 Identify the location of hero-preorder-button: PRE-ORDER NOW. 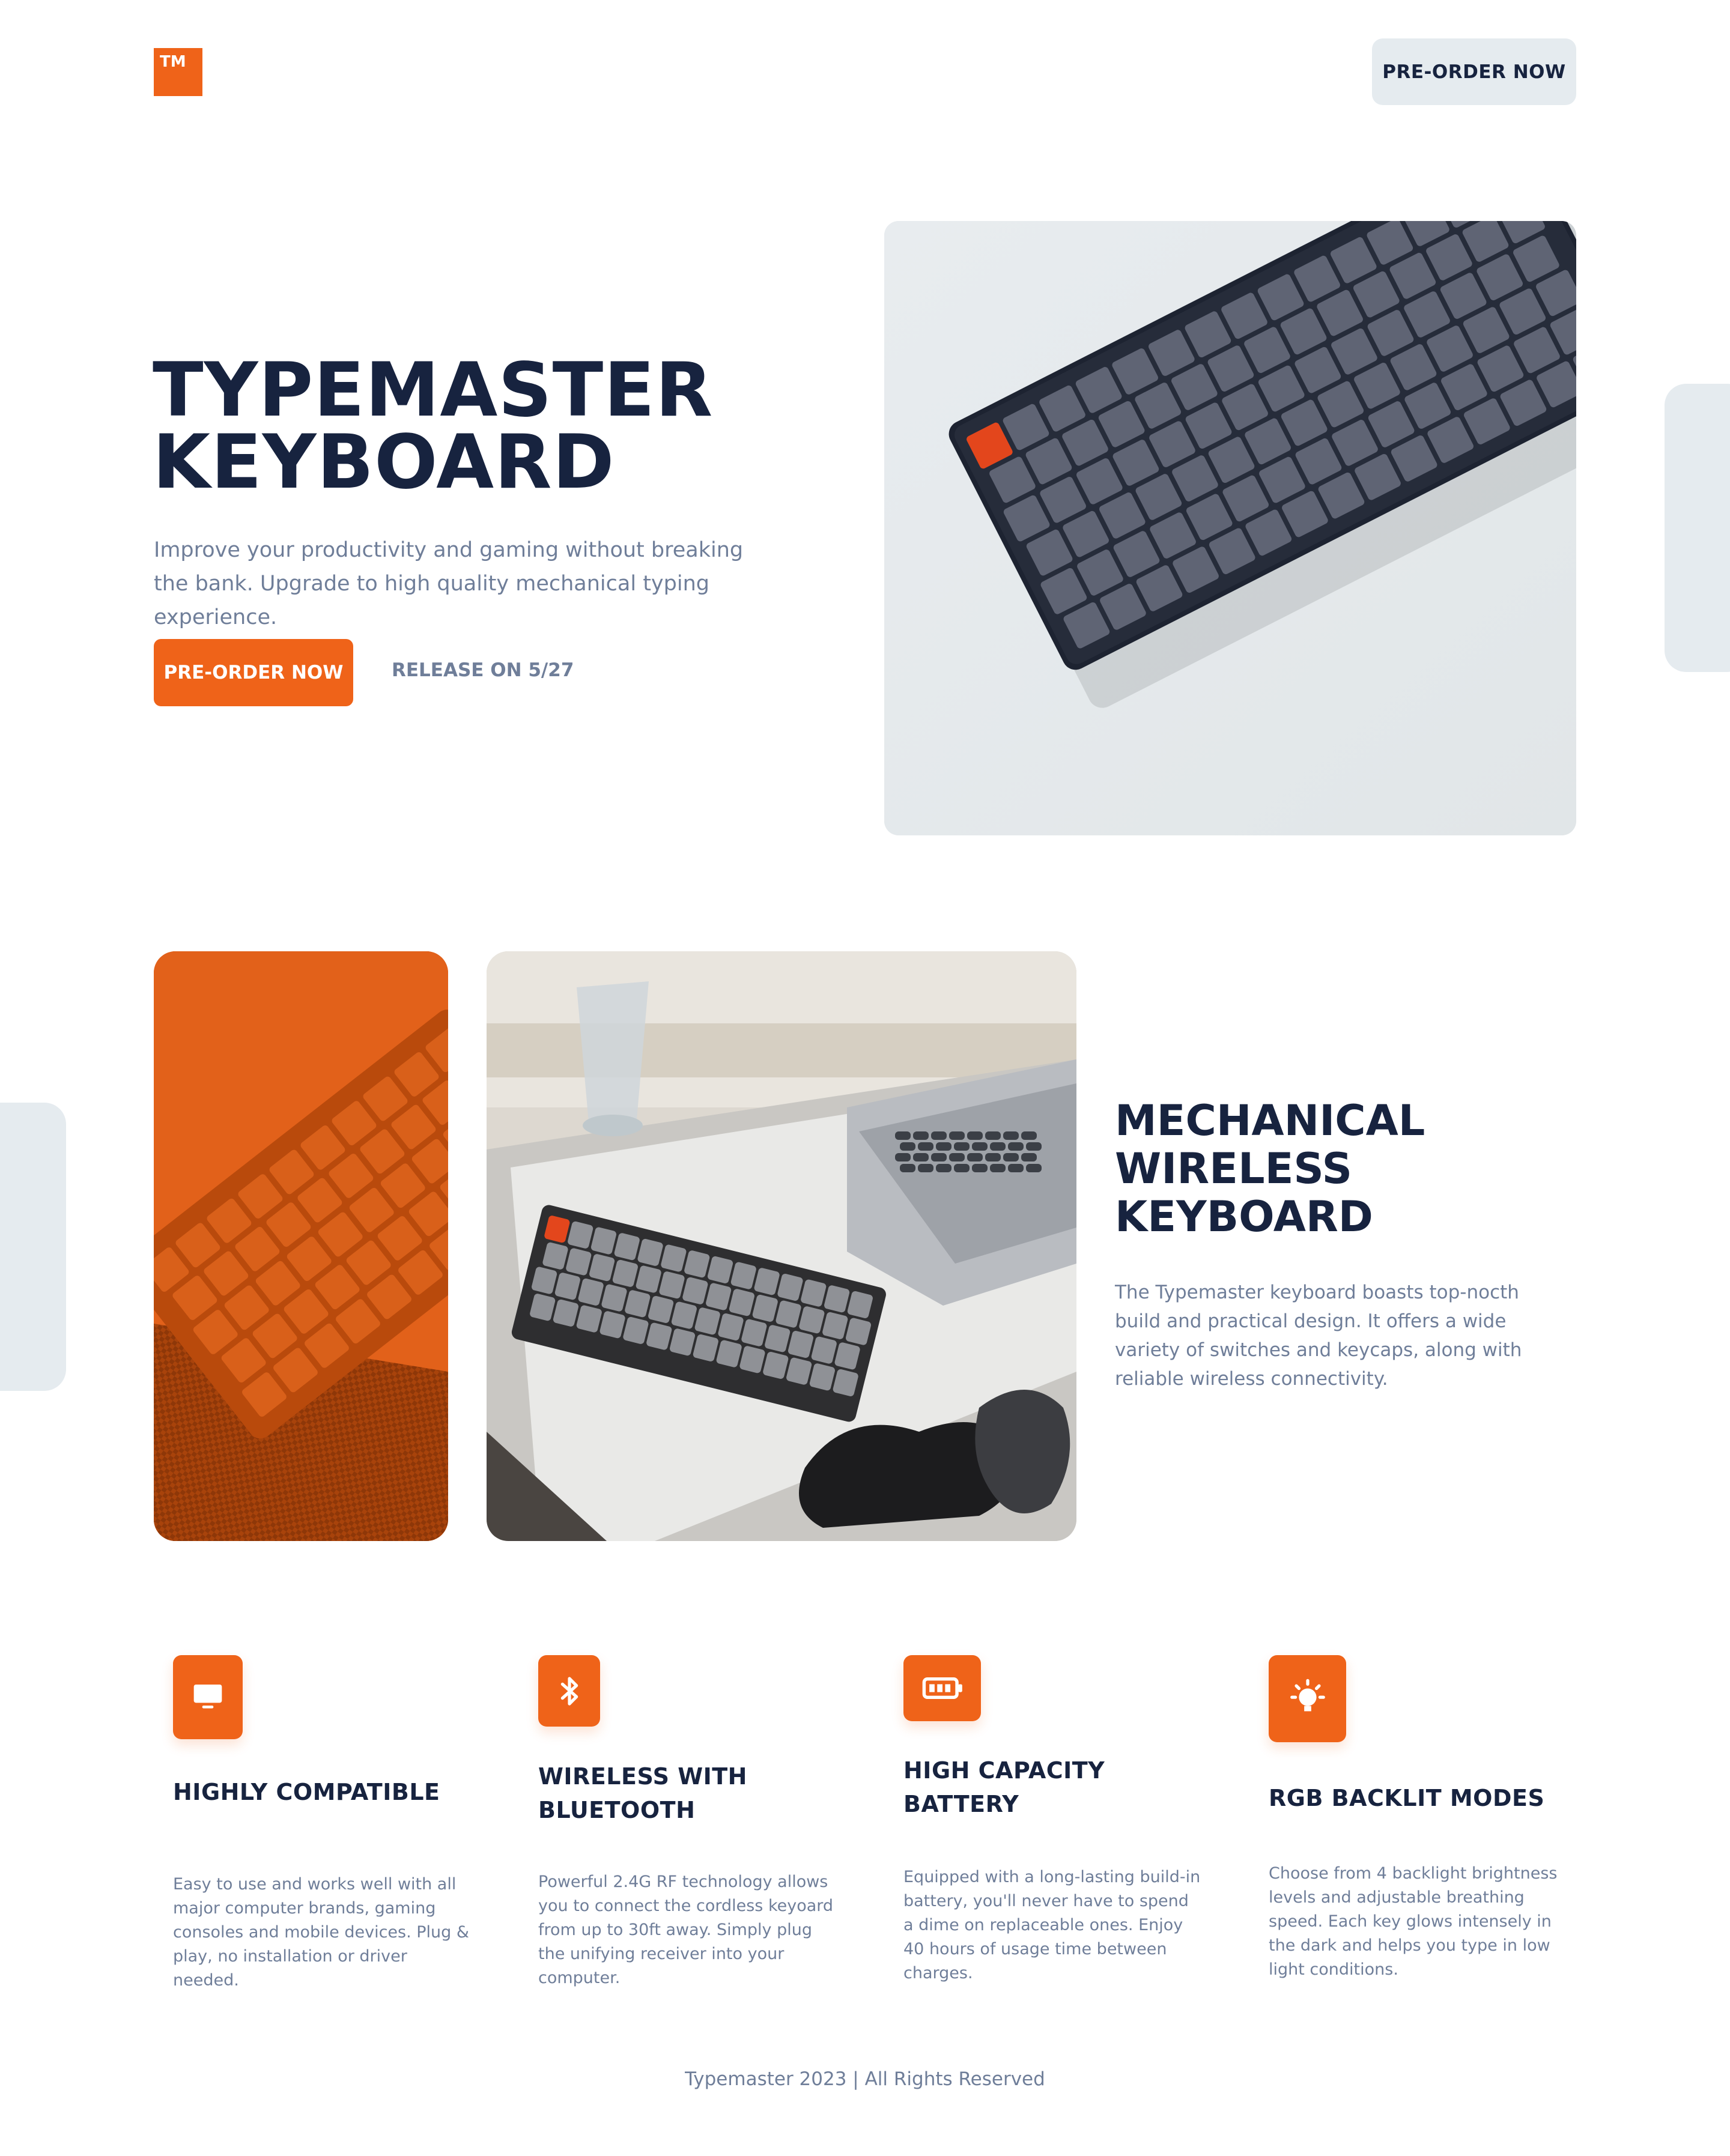
(253, 672).